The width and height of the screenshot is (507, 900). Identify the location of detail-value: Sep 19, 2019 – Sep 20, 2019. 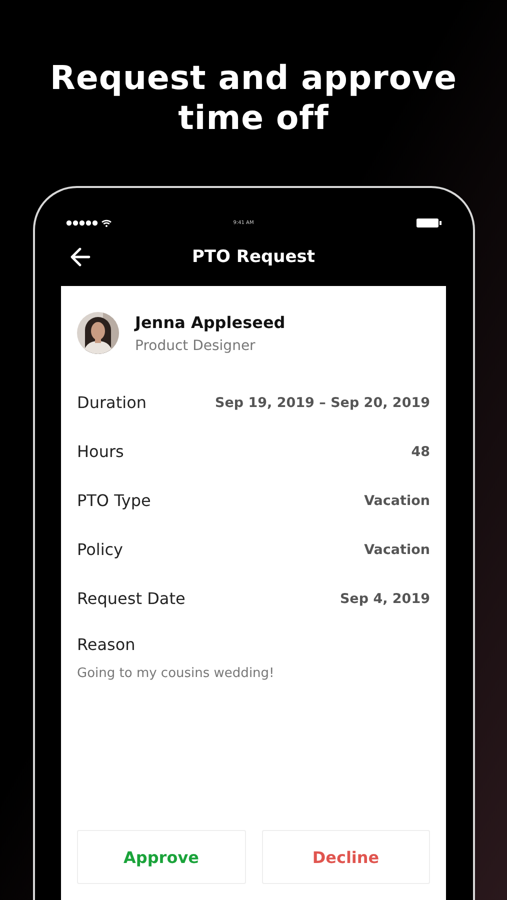
(322, 402).